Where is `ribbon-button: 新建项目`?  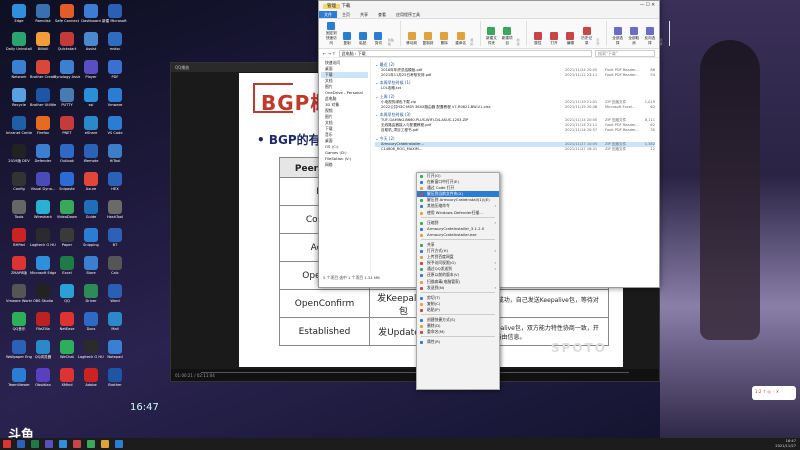 ribbon-button: 新建项目 is located at coordinates (507, 36).